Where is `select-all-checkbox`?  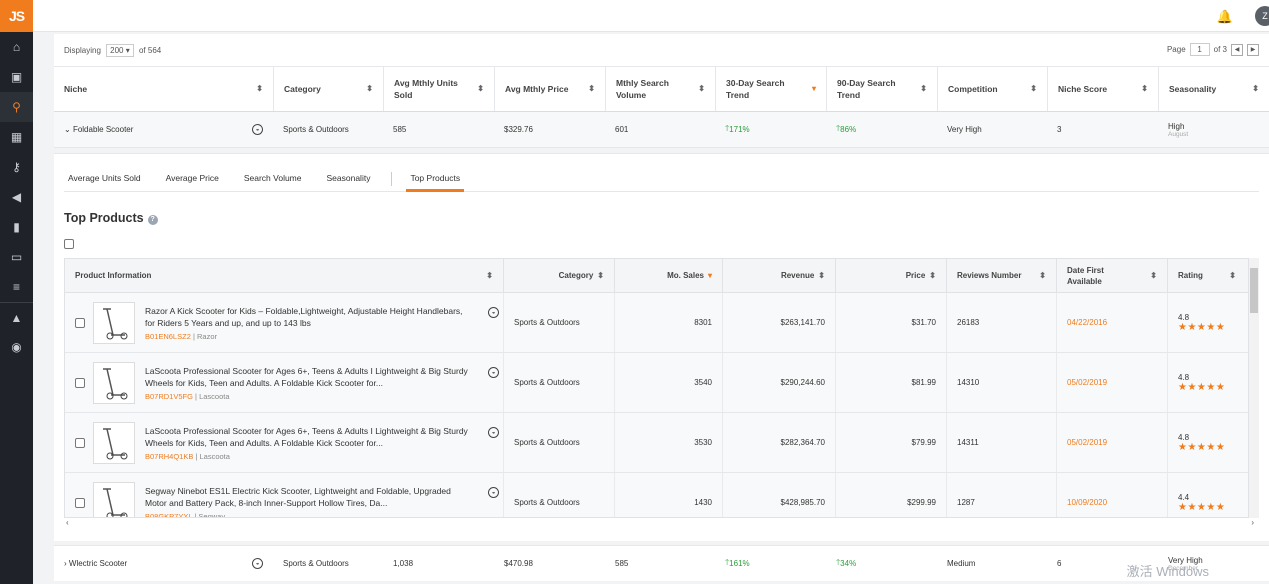
select-all-checkbox is located at coordinates (69, 244).